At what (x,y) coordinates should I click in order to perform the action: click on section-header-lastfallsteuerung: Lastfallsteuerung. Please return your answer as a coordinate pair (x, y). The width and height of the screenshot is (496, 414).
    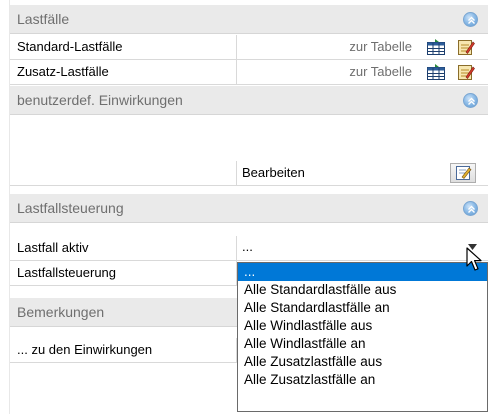
    Looking at the image, I should click on (249, 208).